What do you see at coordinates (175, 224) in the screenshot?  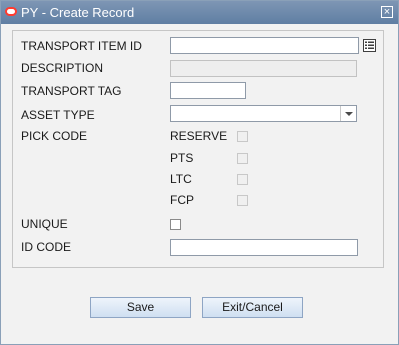 I see `unique-checkbox` at bounding box center [175, 224].